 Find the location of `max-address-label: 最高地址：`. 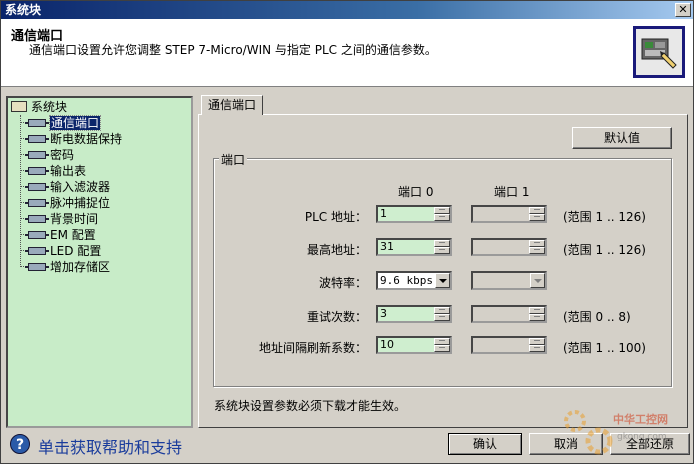

max-address-label: 最高地址： is located at coordinates (336, 250).